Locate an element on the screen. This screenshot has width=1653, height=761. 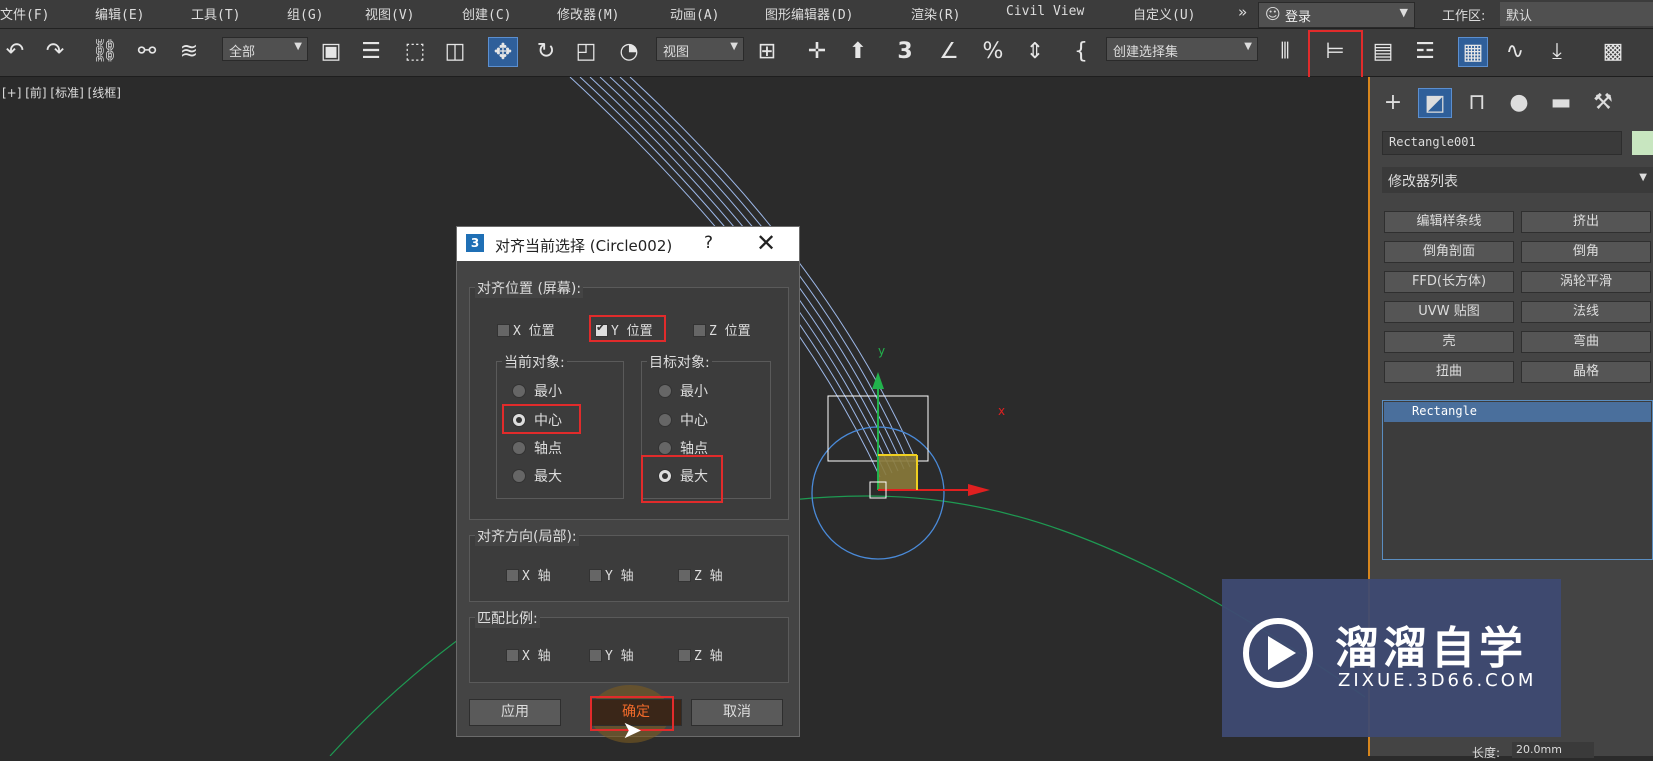
snaps-toggle-icon: 3 is located at coordinates (905, 52).